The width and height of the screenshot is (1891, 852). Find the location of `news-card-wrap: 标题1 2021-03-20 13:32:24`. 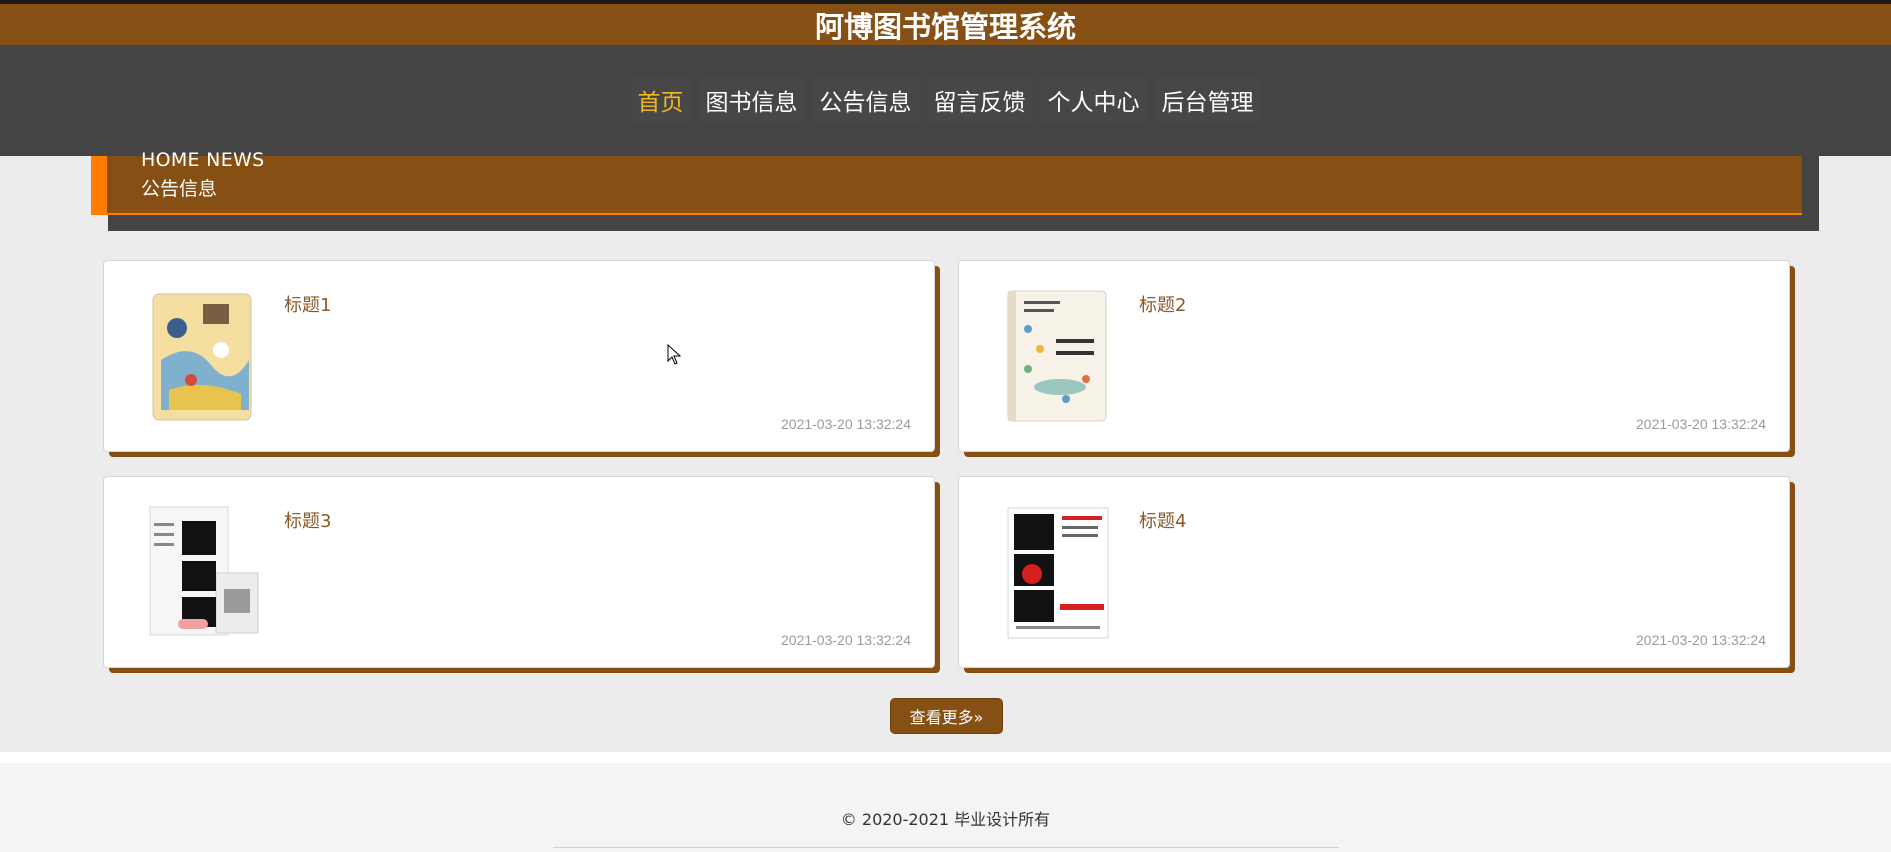

news-card-wrap: 标题1 2021-03-20 13:32:24 is located at coordinates (521, 358).